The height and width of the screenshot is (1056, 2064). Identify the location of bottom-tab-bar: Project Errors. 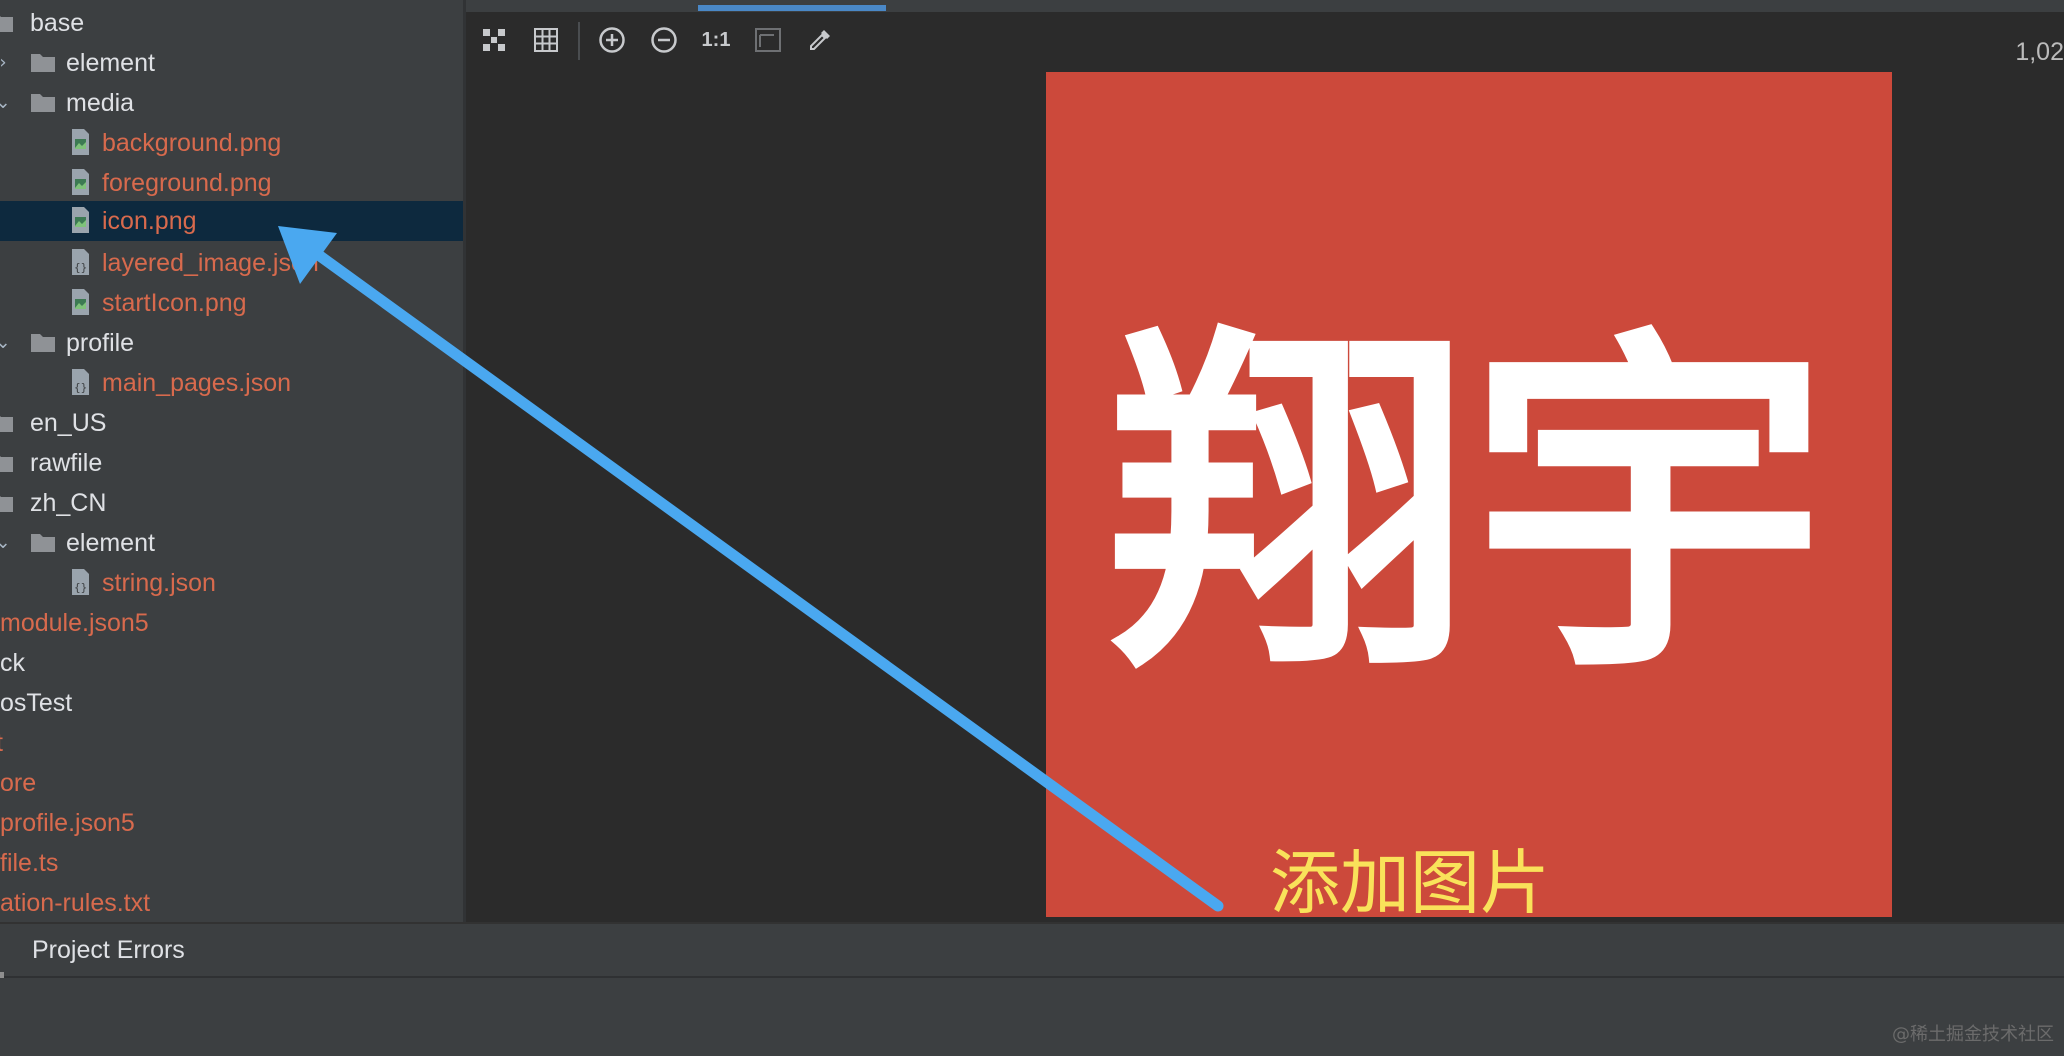
(1032, 951).